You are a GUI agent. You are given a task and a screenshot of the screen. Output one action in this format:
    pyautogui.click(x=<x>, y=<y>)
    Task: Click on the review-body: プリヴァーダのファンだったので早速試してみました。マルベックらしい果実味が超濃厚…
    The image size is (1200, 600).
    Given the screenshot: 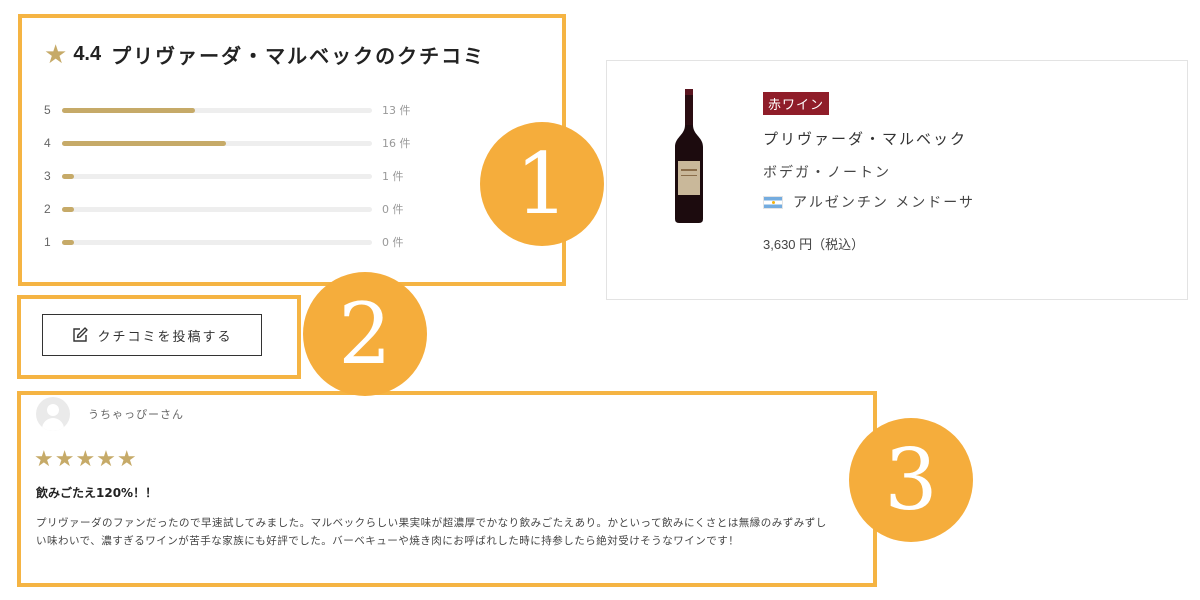 What is the action you would take?
    pyautogui.click(x=431, y=532)
    